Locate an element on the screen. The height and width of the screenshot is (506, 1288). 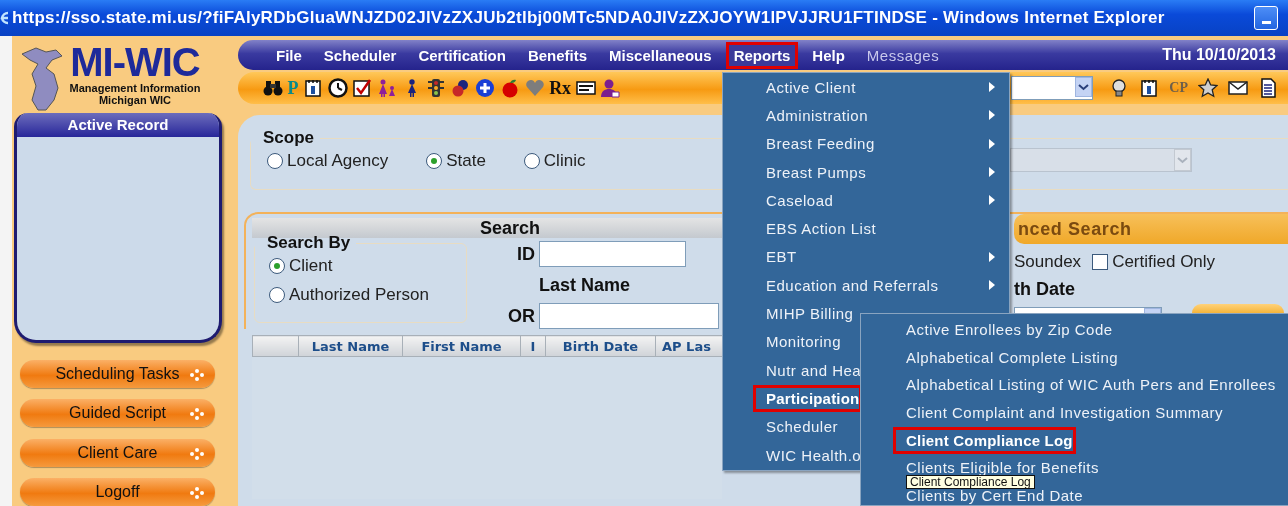
menu-item: EBT is located at coordinates (776, 257).